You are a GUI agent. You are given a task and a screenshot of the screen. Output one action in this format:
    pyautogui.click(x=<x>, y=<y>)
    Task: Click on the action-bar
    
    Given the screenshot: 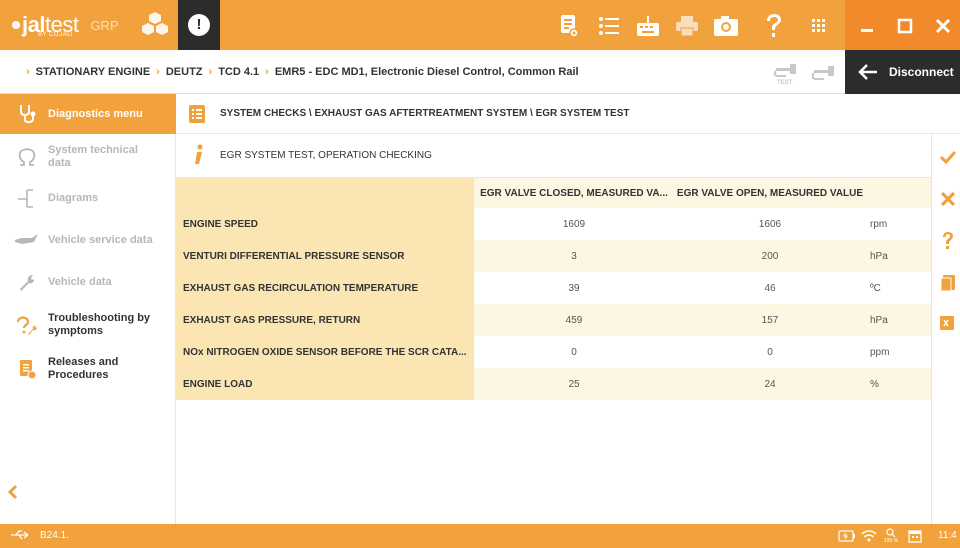 What is the action you would take?
    pyautogui.click(x=945, y=329)
    